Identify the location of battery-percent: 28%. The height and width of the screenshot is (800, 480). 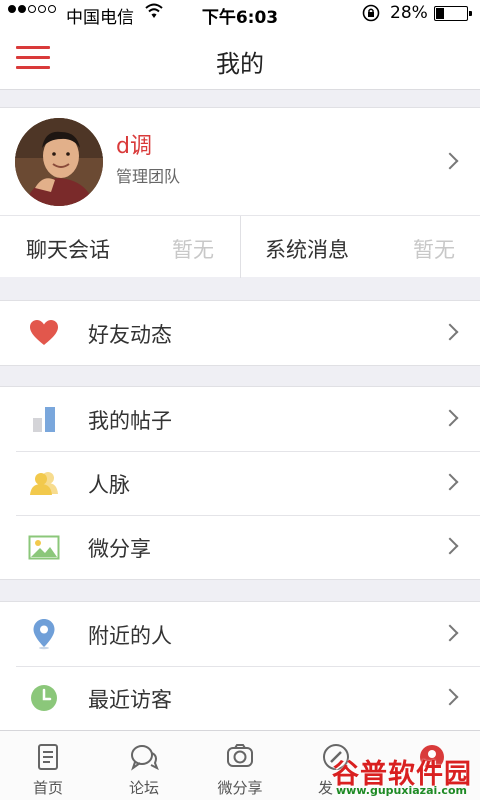
(409, 13).